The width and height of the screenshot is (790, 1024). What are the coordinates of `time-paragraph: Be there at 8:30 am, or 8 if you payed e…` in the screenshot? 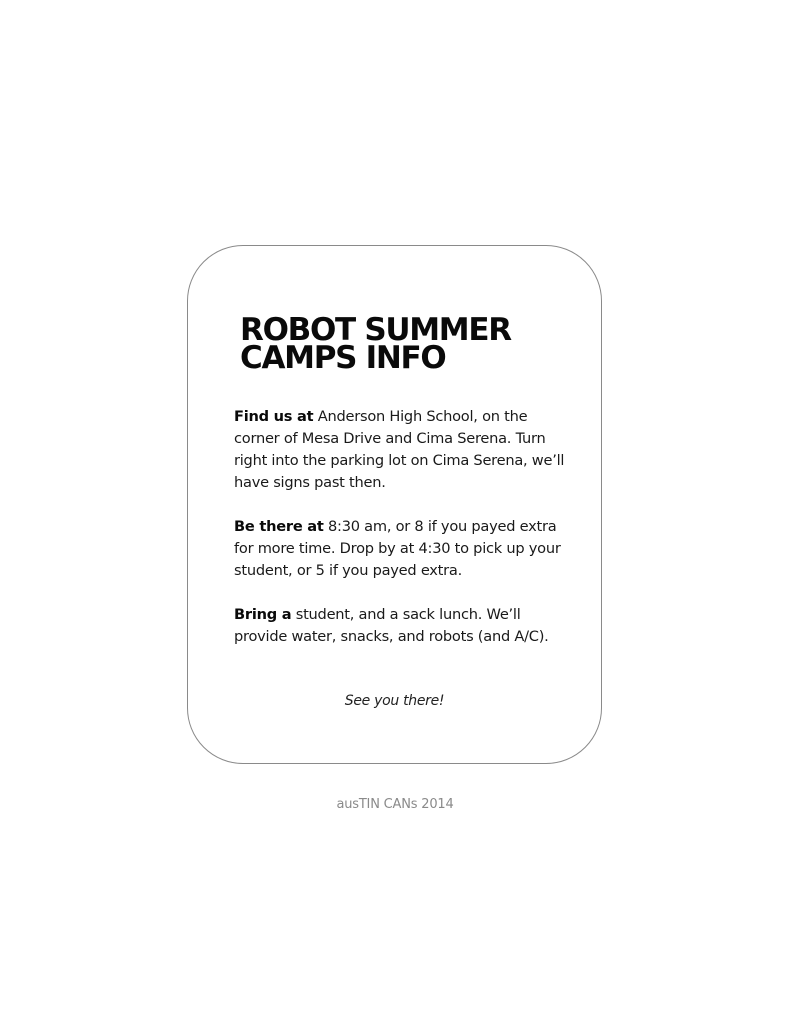 It's located at (404, 549).